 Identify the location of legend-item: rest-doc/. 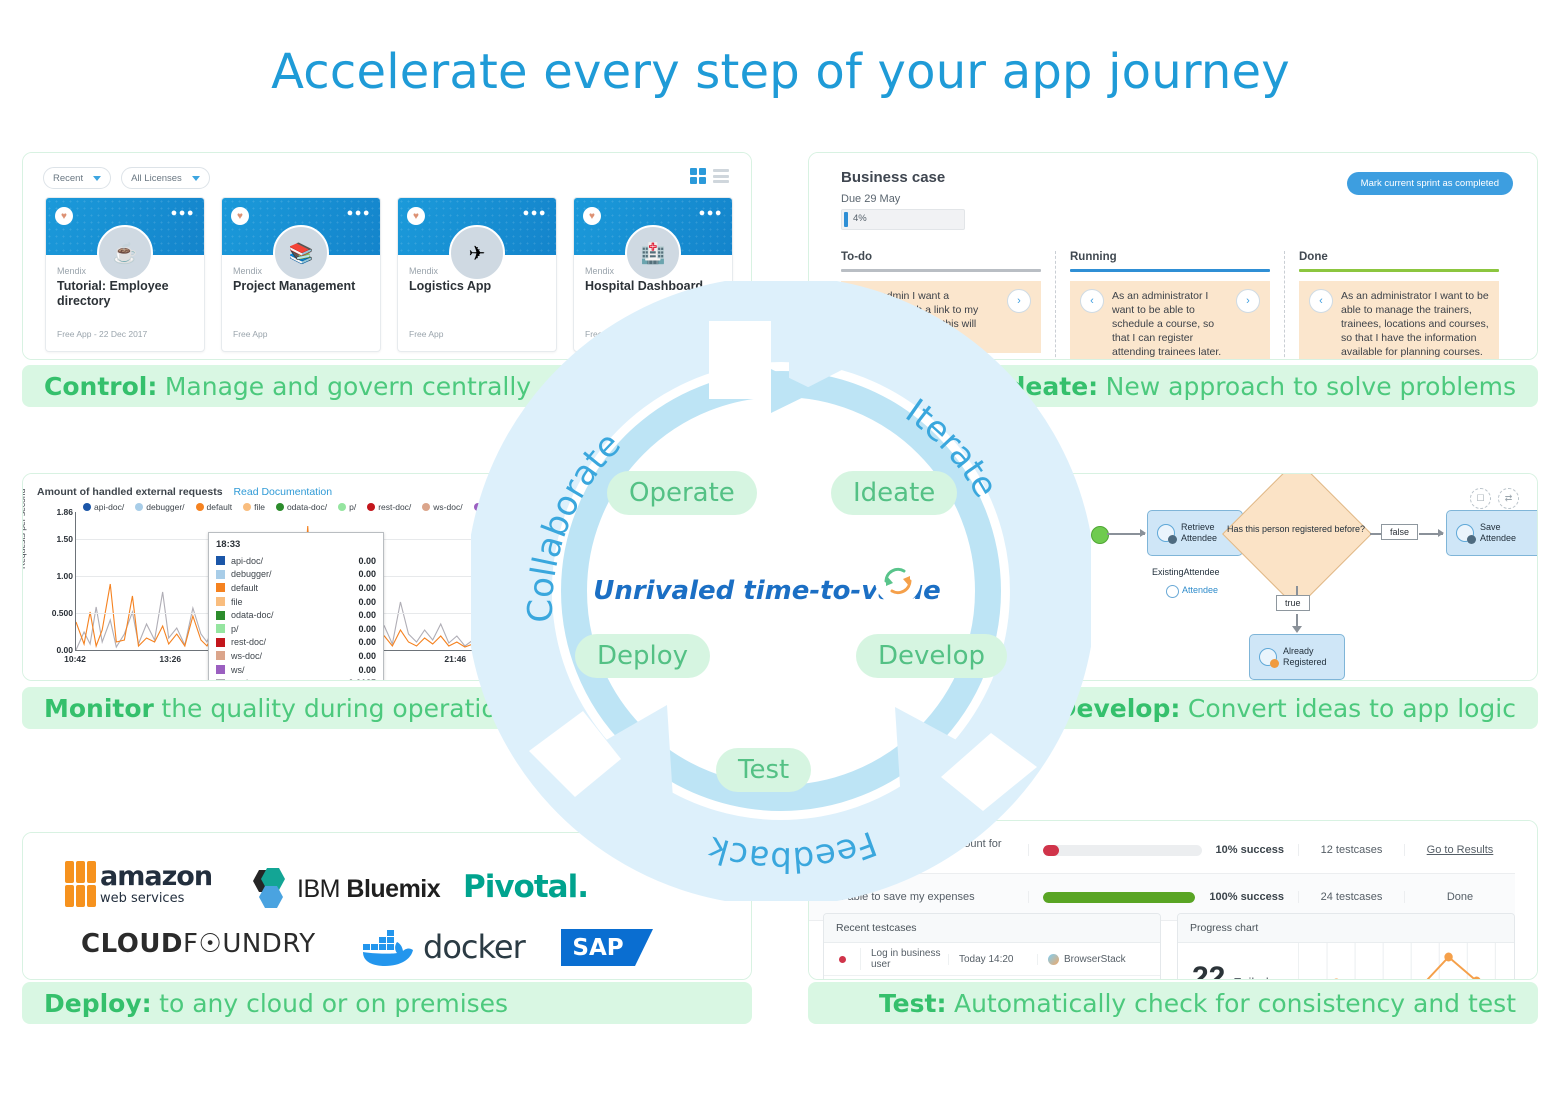
(389, 507).